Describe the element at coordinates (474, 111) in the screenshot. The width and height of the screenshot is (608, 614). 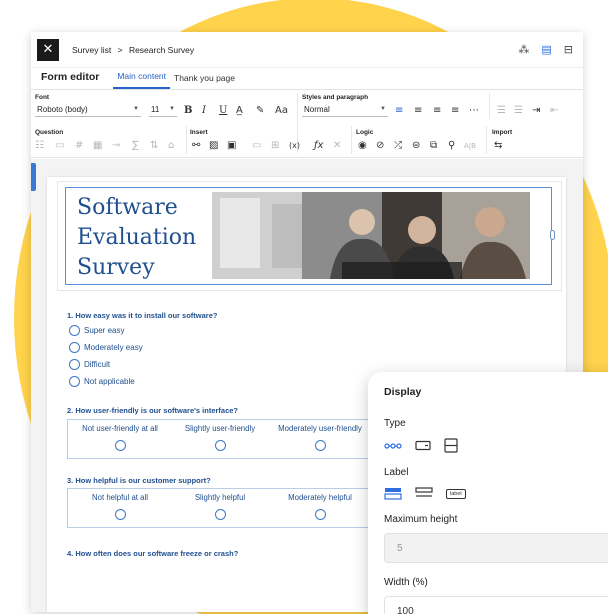
I see `more-options-icon: ⋯` at that location.